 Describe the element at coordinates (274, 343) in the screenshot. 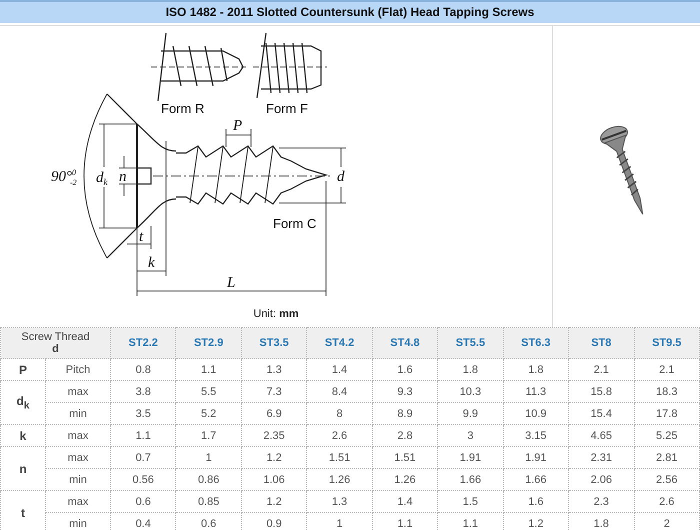

I see `column-header: ST3.5` at that location.